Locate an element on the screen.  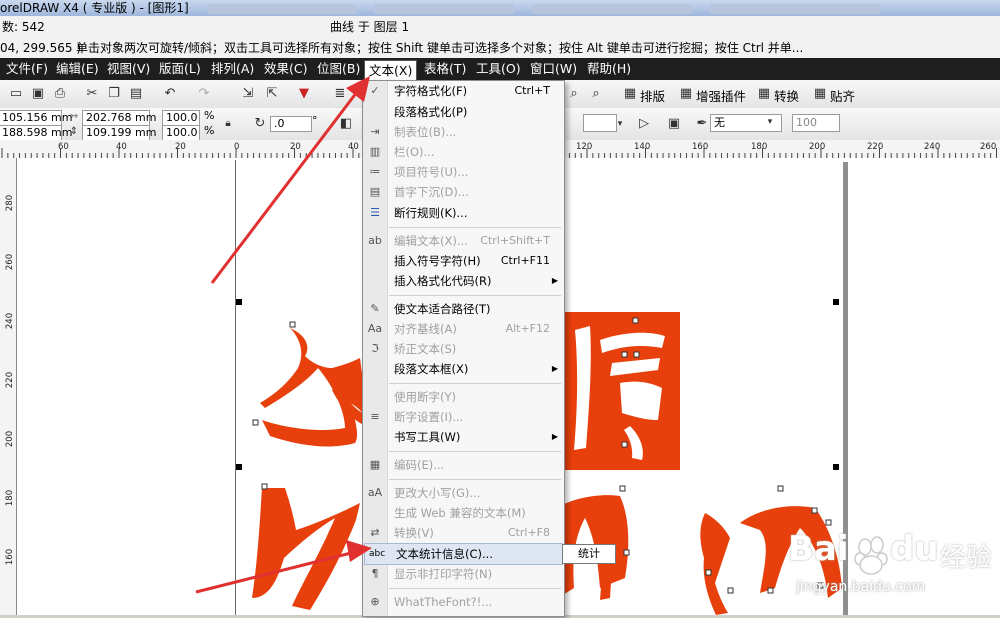
baidu-watermark: Bai du 经验 jingyan.baidu.com is located at coordinates (890, 570).